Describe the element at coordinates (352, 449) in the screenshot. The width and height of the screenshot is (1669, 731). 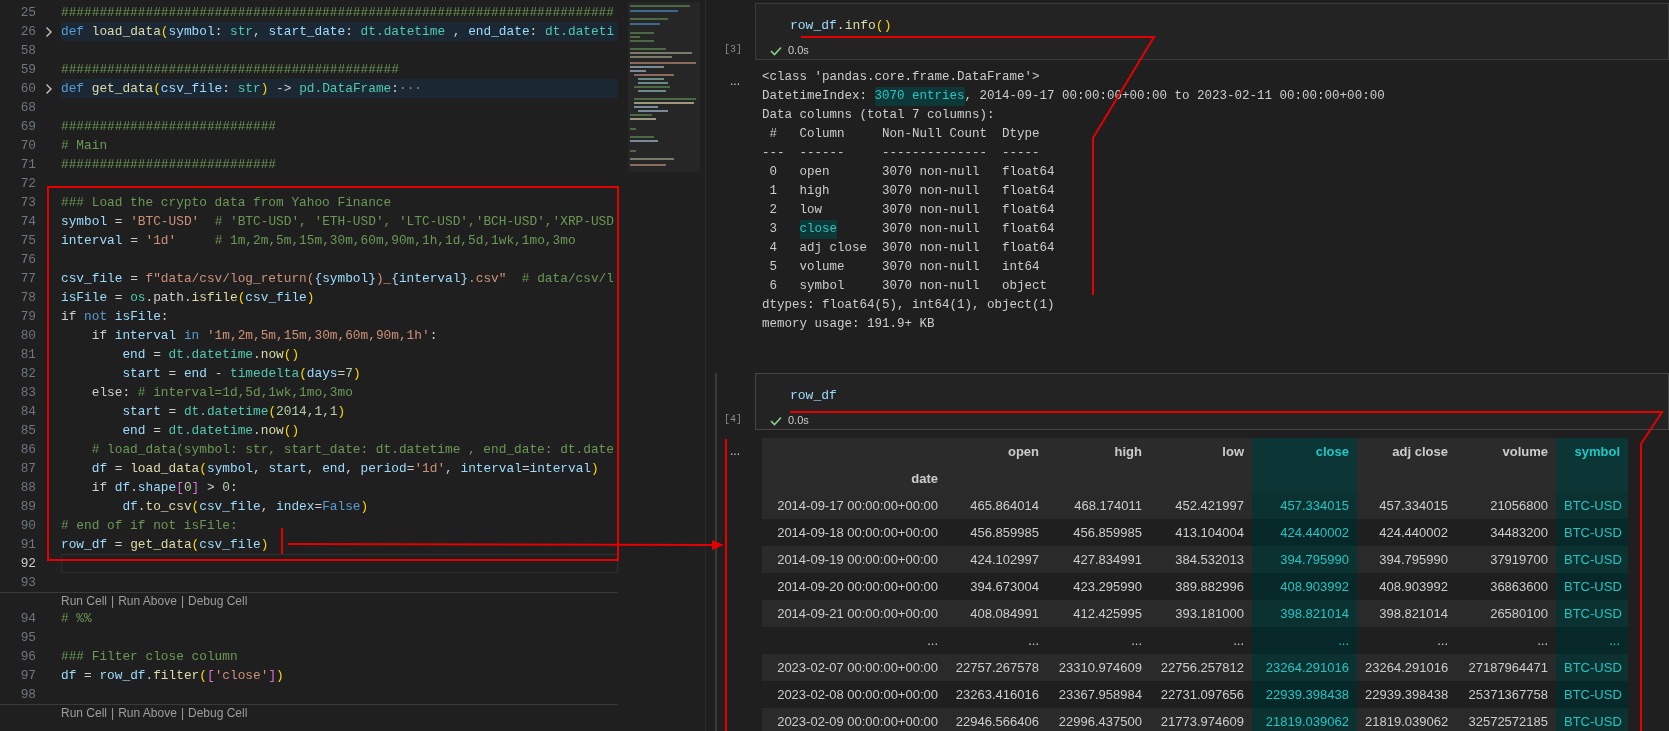
I see `code-text: # load_data(symbol: str, start_date: dt.datetime , end_date: dt.date` at that location.